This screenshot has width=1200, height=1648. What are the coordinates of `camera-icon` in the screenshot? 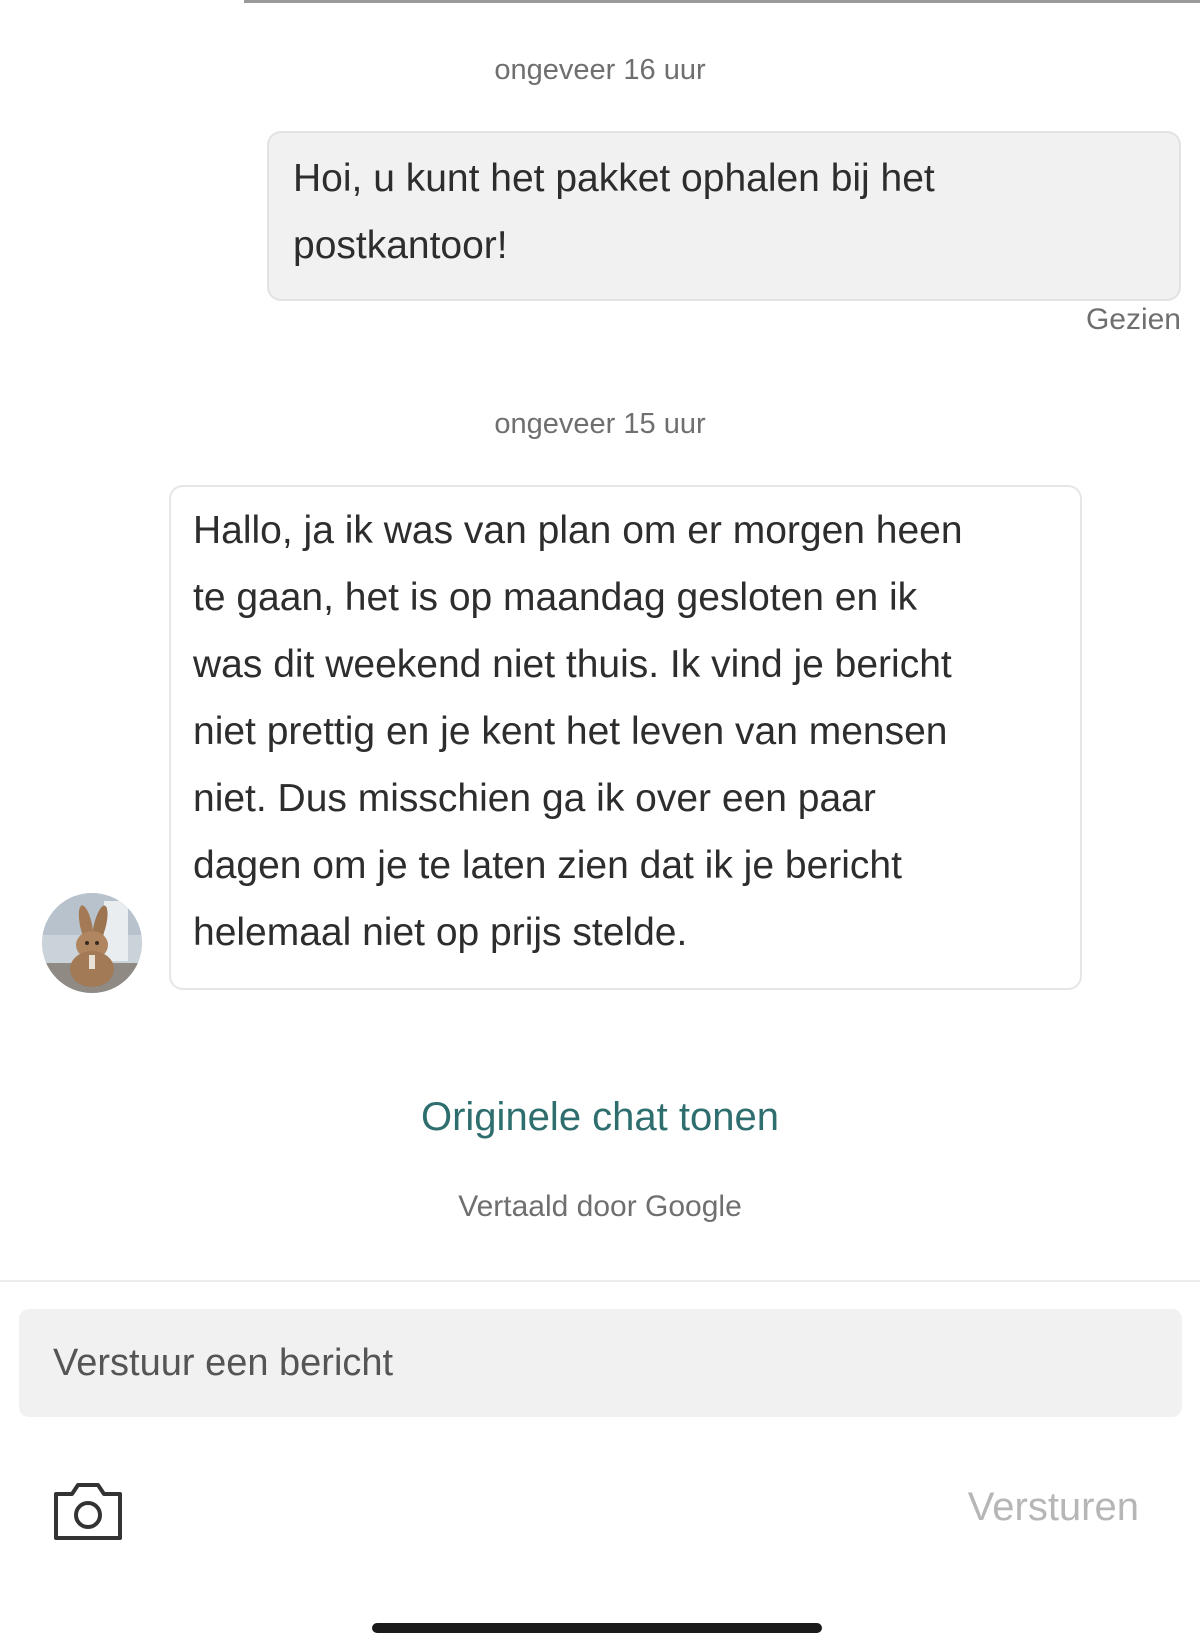 It's located at (88, 1511).